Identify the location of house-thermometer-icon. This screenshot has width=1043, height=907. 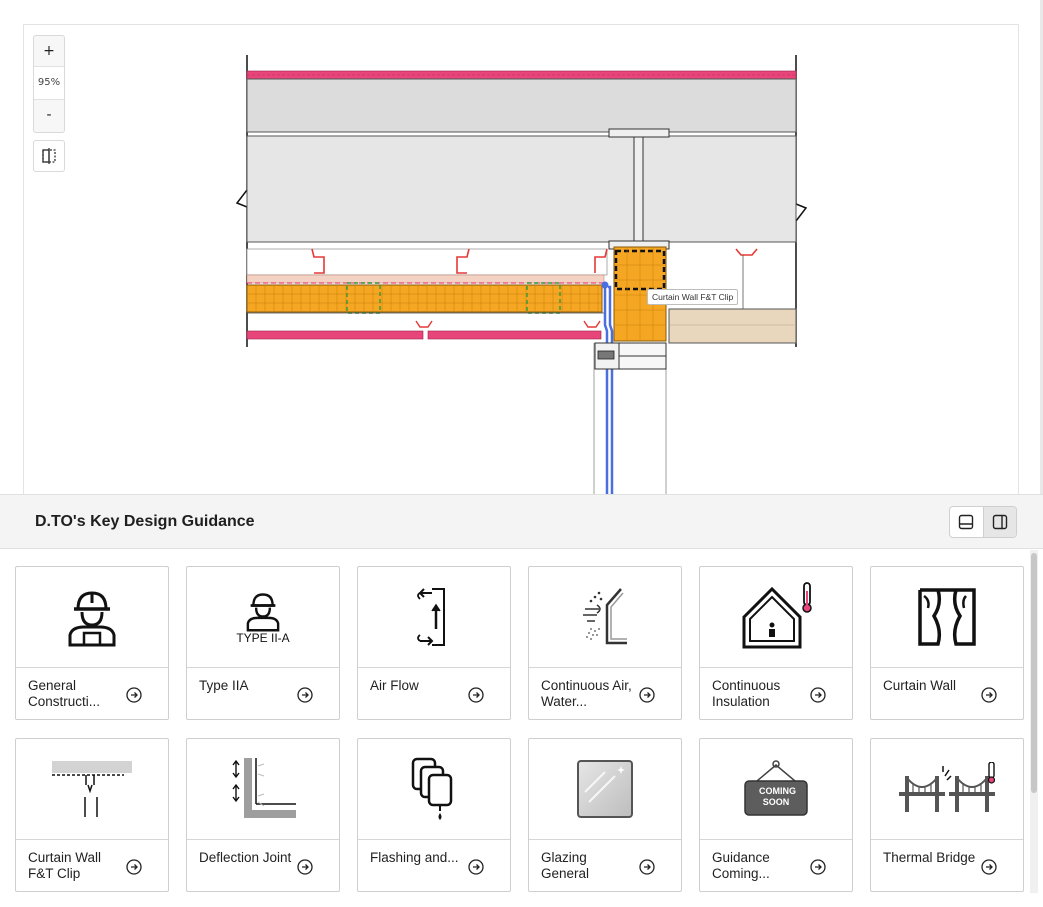
(777, 615).